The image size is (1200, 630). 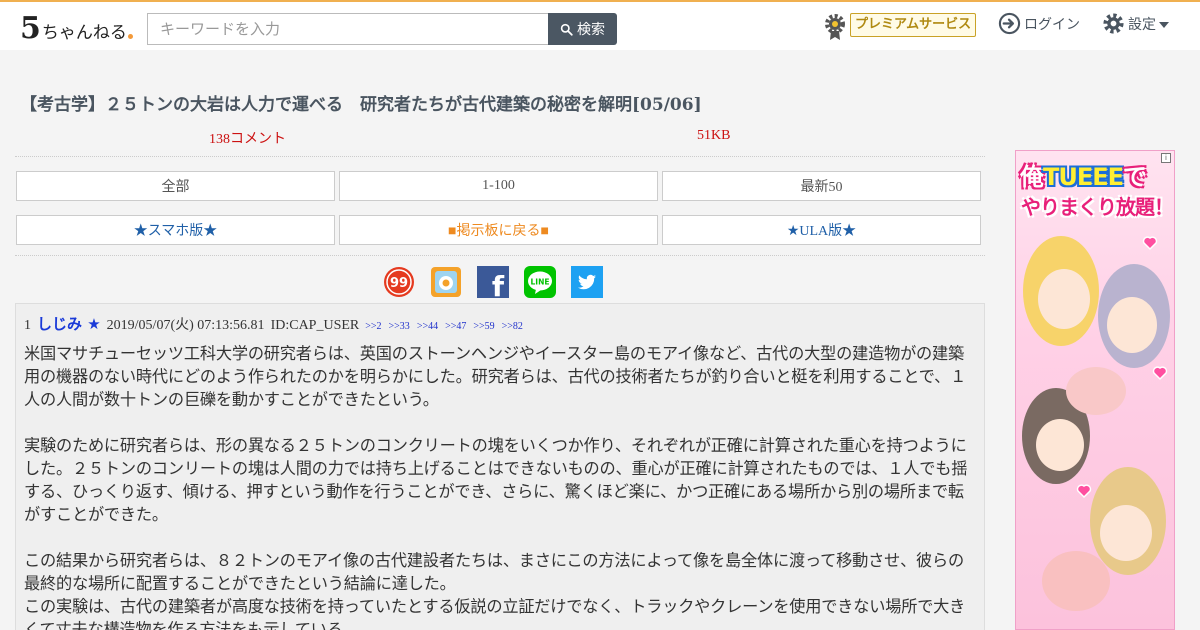 I want to click on gear-icon, so click(x=1113, y=23).